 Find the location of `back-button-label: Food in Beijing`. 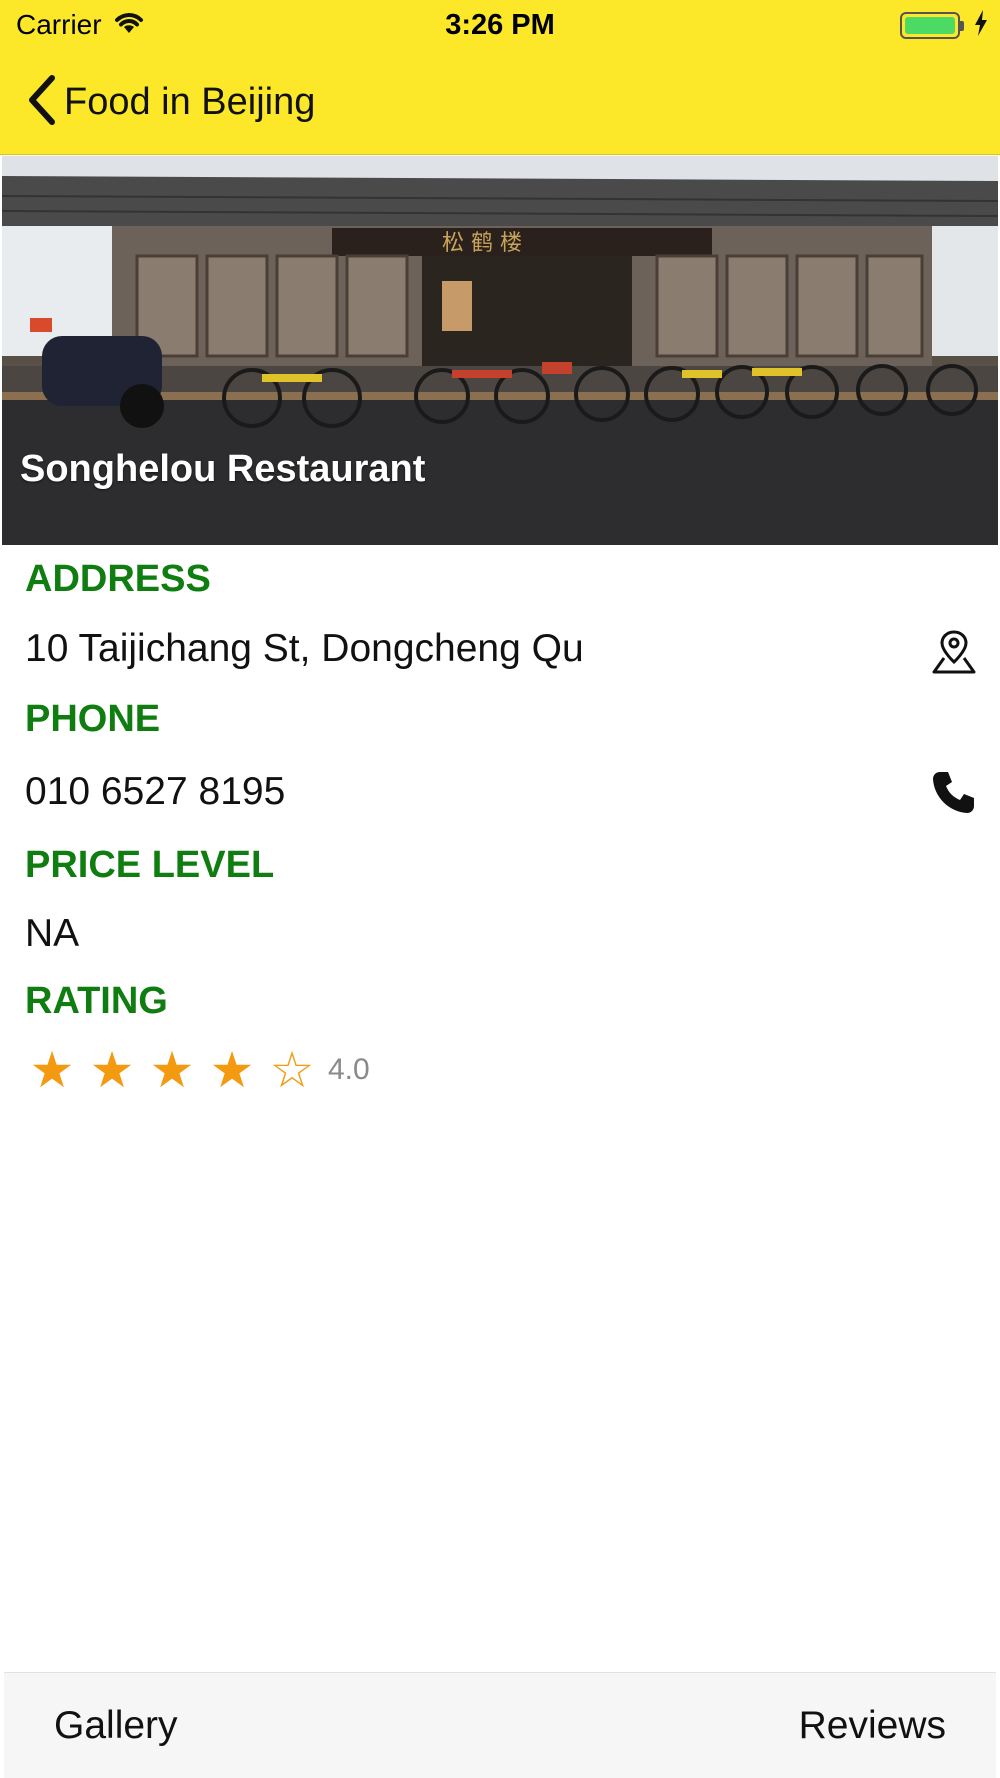

back-button-label: Food in Beijing is located at coordinates (190, 101).